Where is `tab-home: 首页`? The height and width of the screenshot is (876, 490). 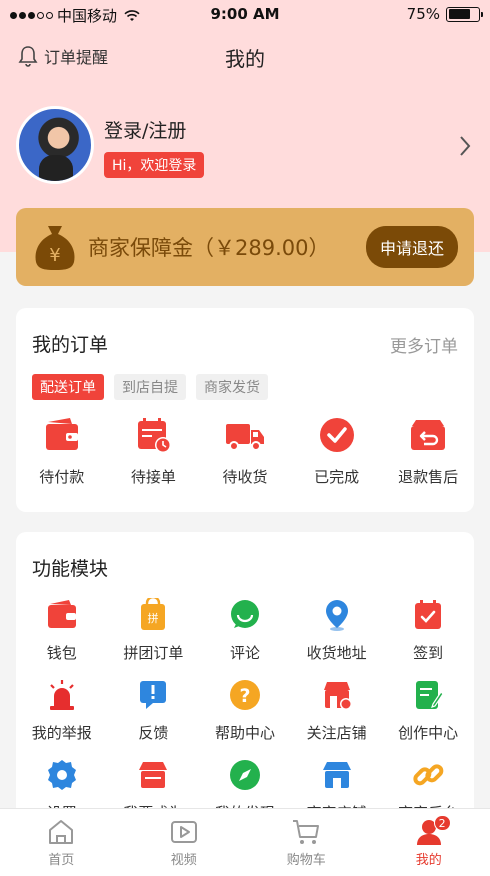 tab-home: 首页 is located at coordinates (61, 842).